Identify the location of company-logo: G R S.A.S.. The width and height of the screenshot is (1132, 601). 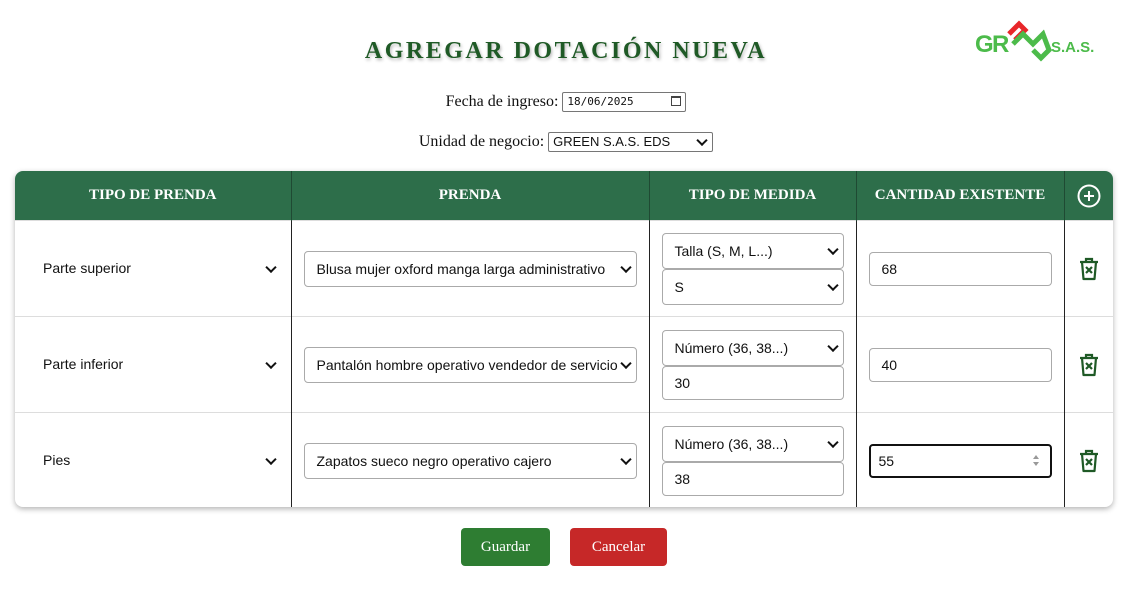
(1034, 41).